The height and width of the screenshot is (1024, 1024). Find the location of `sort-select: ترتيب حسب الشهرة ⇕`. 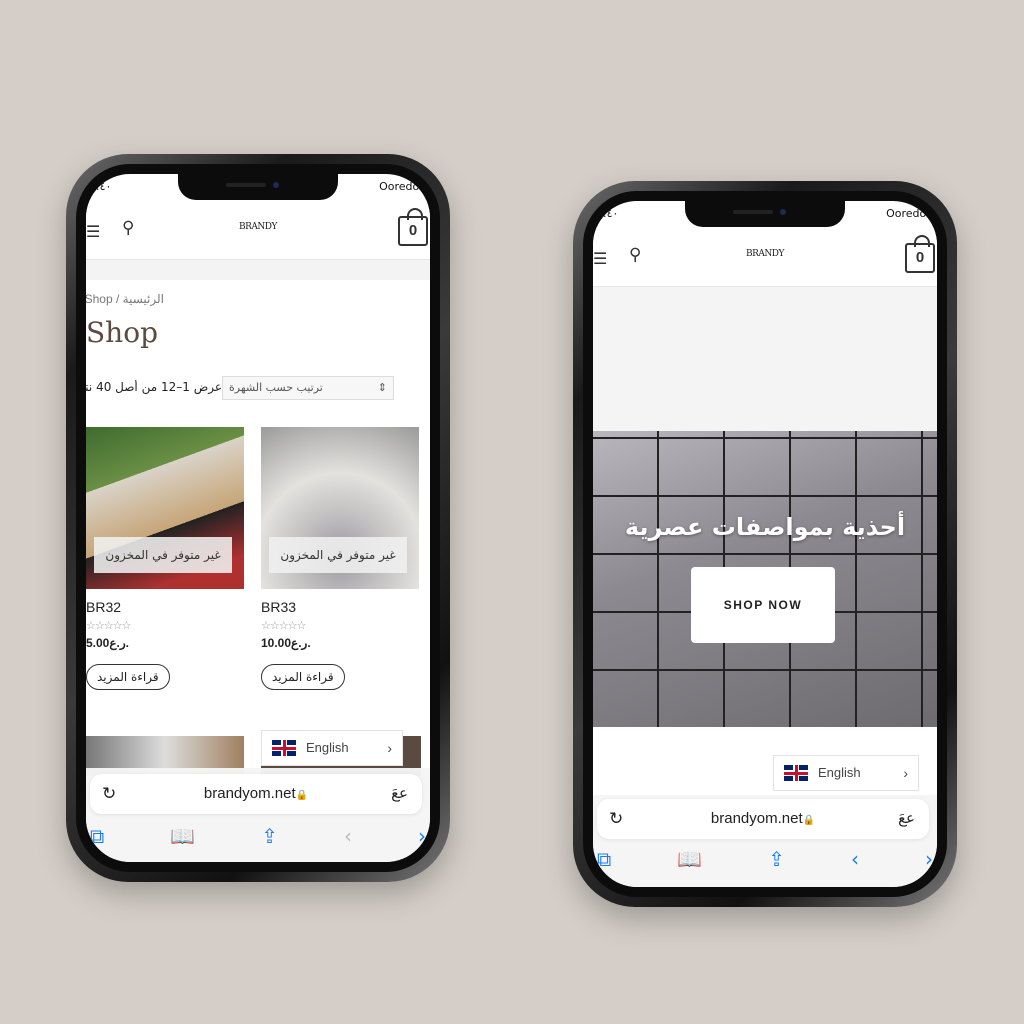

sort-select: ترتيب حسب الشهرة ⇕ is located at coordinates (308, 388).